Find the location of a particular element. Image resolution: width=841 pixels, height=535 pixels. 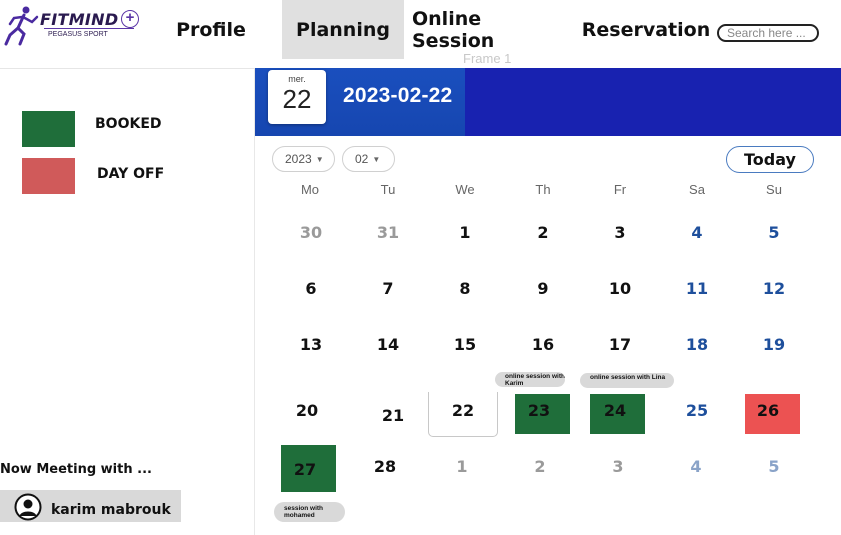

day-cell: 28 is located at coordinates (385, 466).